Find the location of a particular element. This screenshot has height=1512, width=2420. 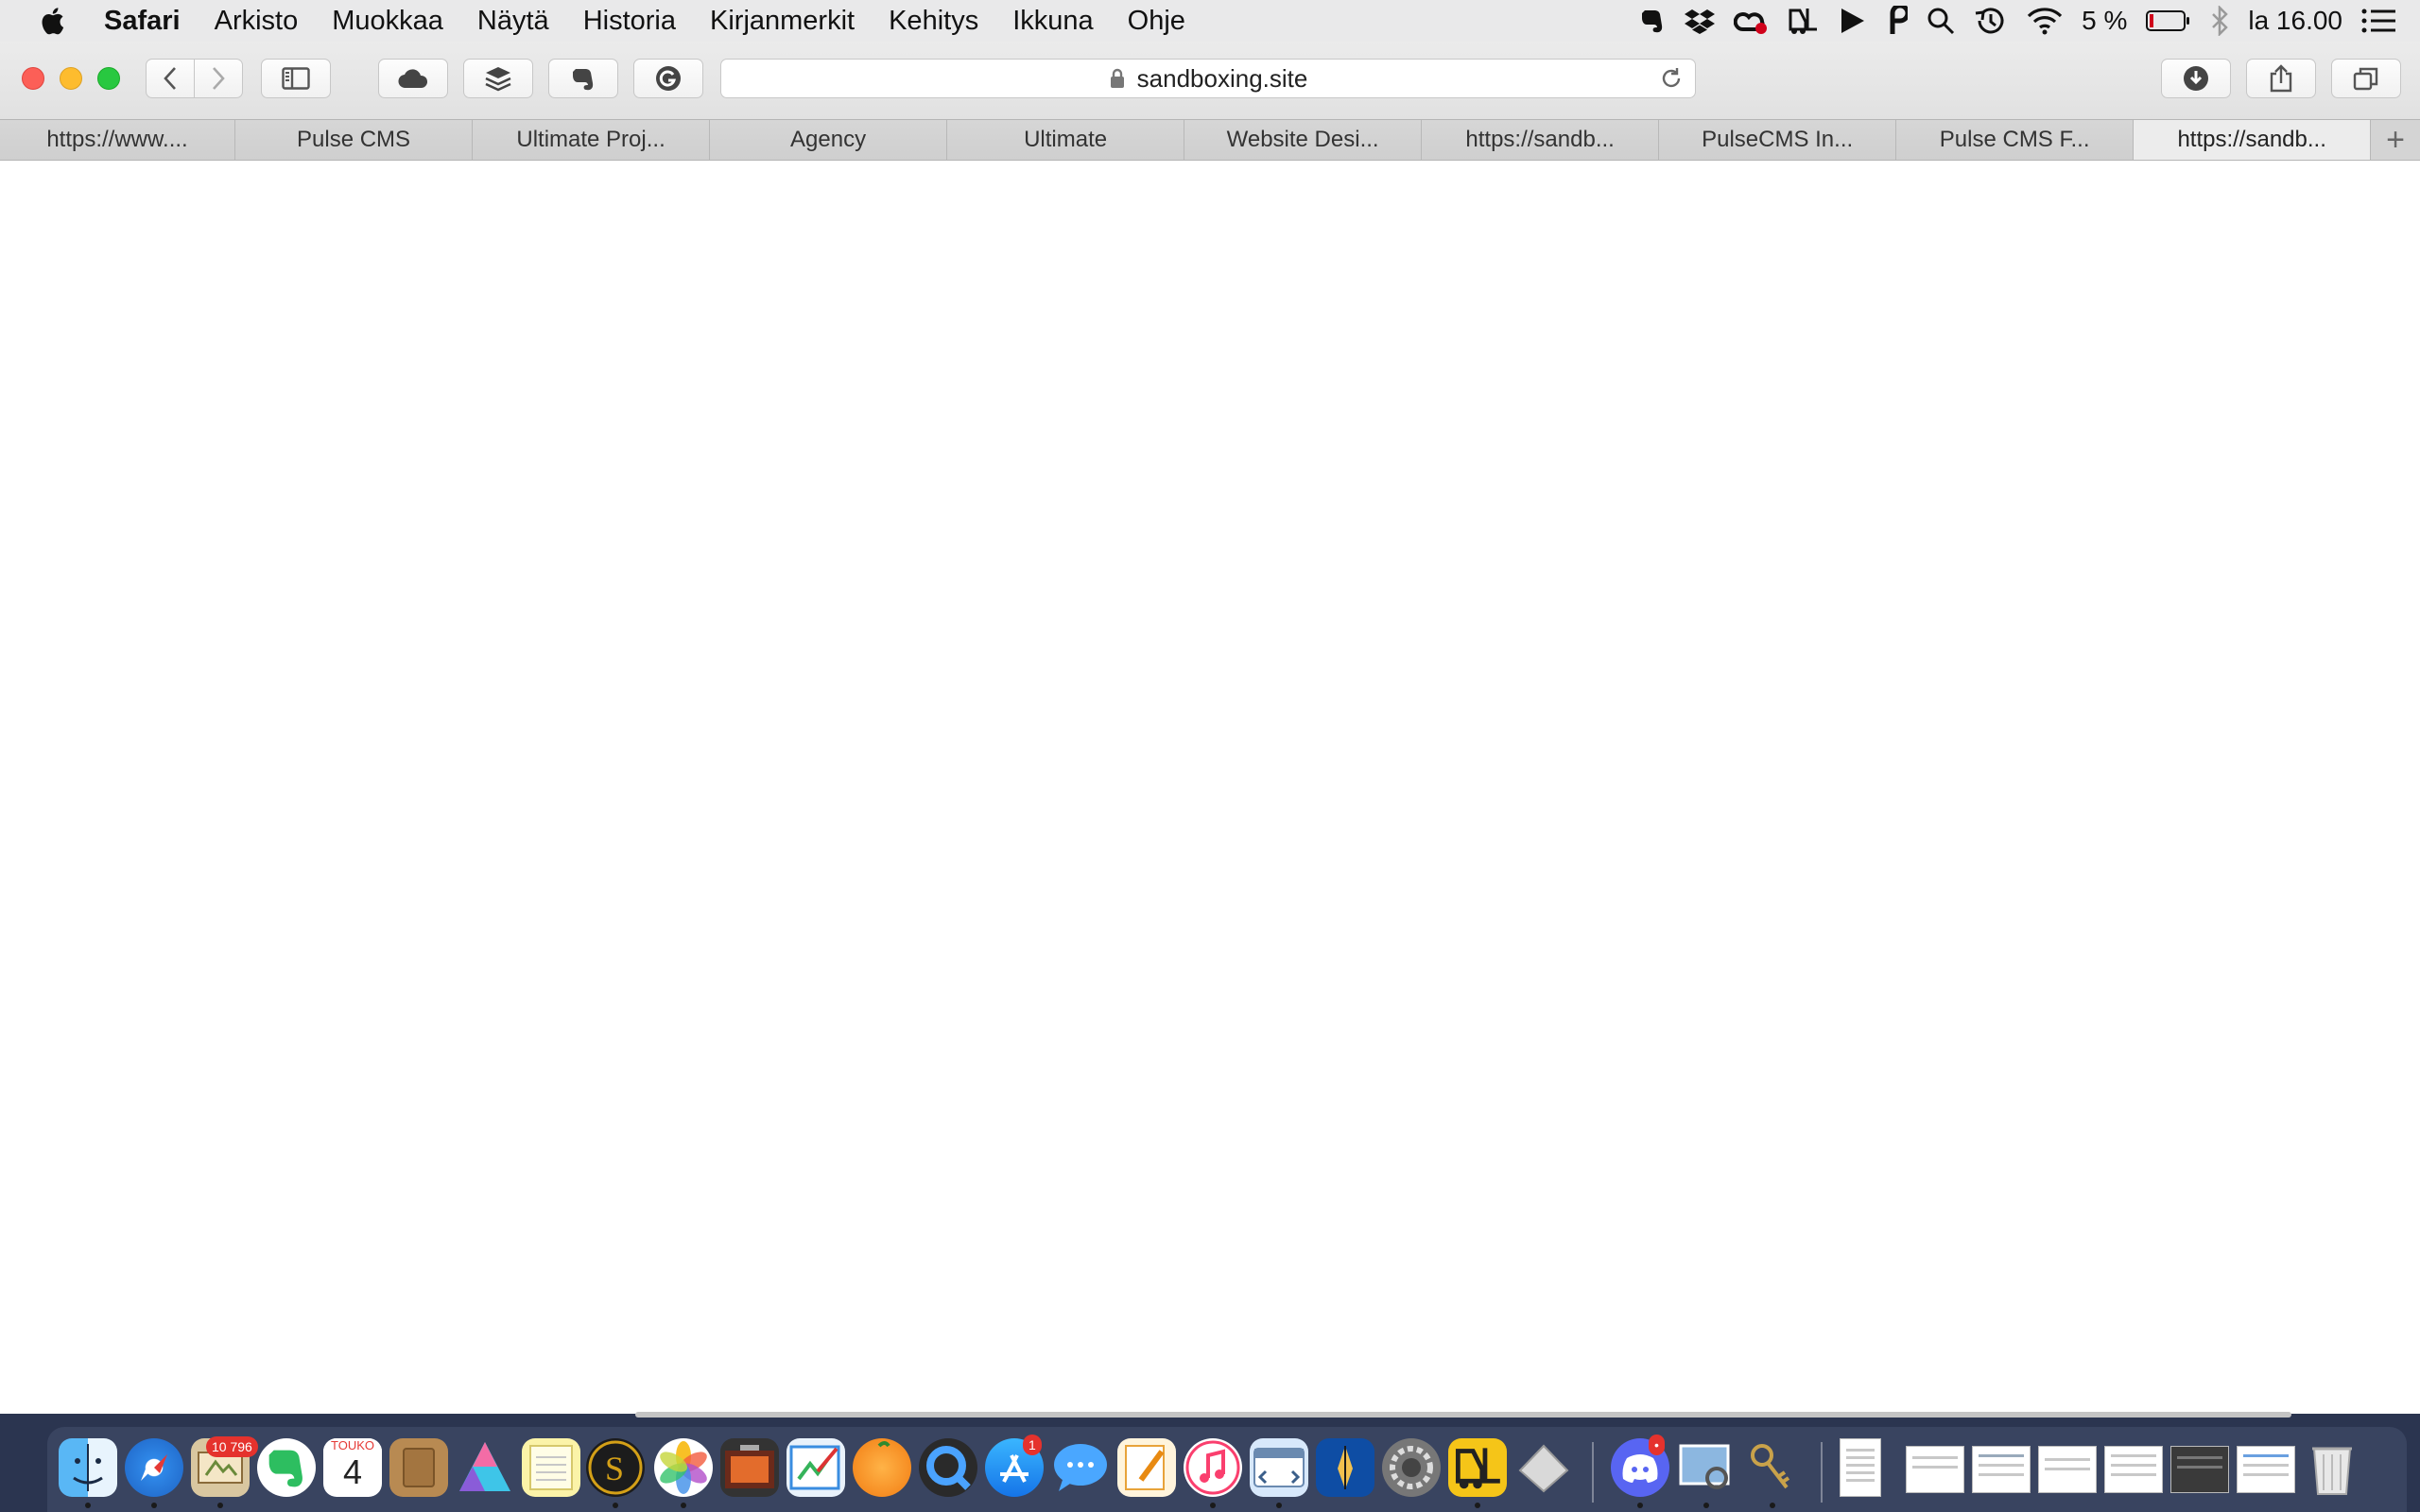

downloads-icon is located at coordinates (2196, 78).